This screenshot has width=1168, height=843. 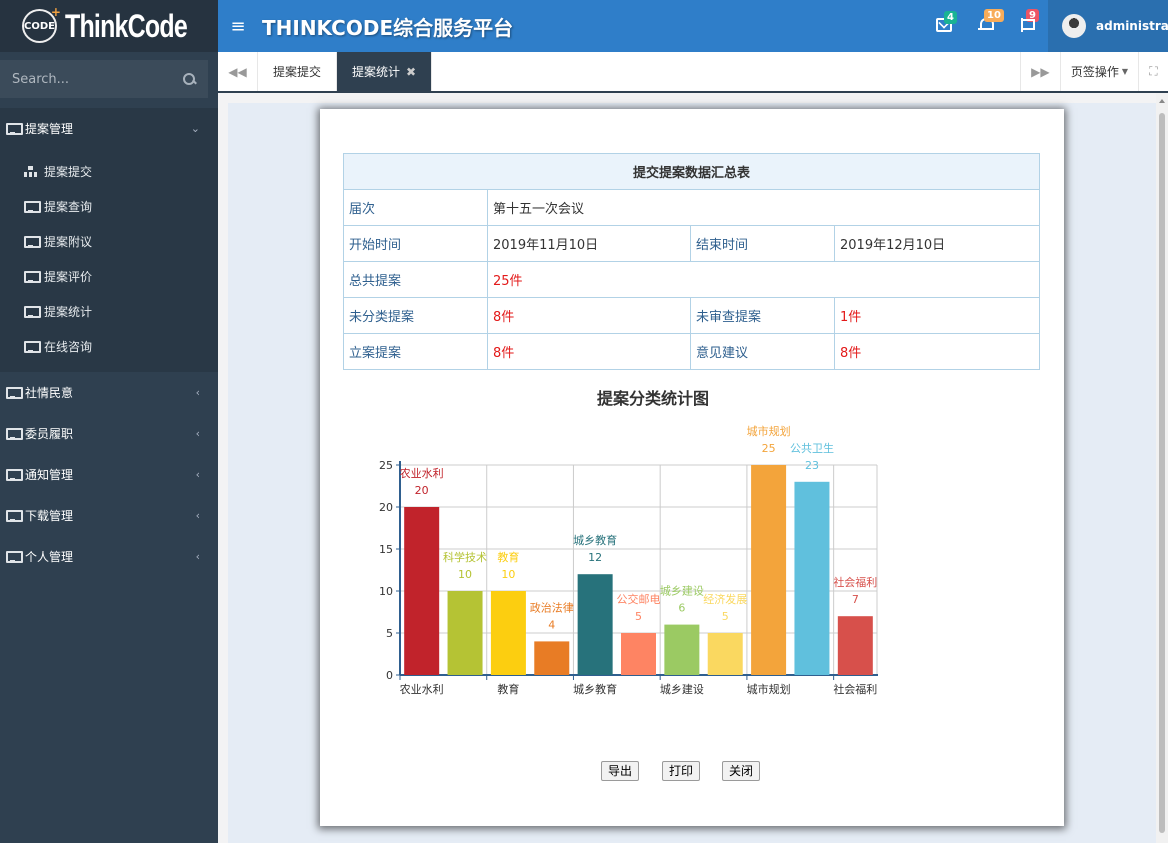 I want to click on bar-value-label: 23, so click(x=812, y=465).